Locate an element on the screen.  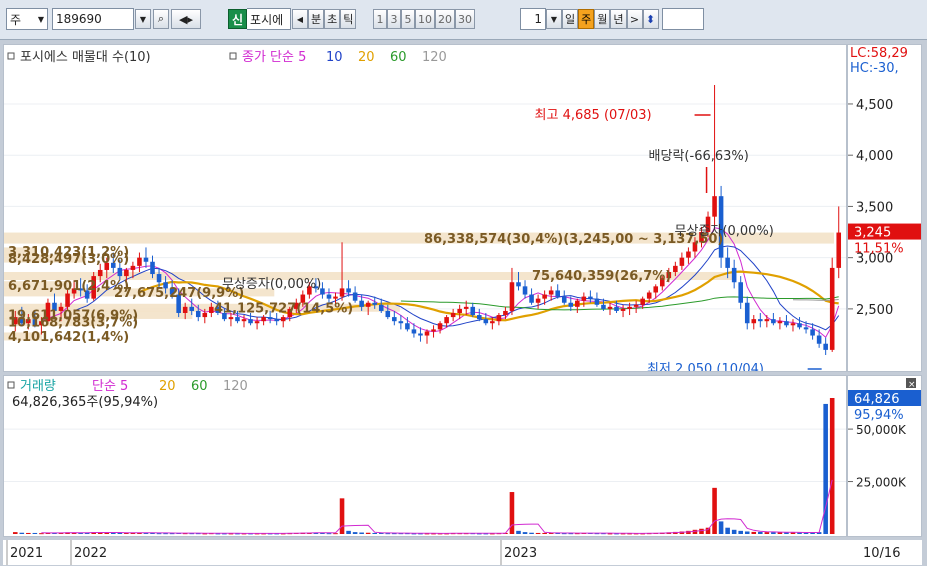
range-week: 주 is located at coordinates (586, 19).